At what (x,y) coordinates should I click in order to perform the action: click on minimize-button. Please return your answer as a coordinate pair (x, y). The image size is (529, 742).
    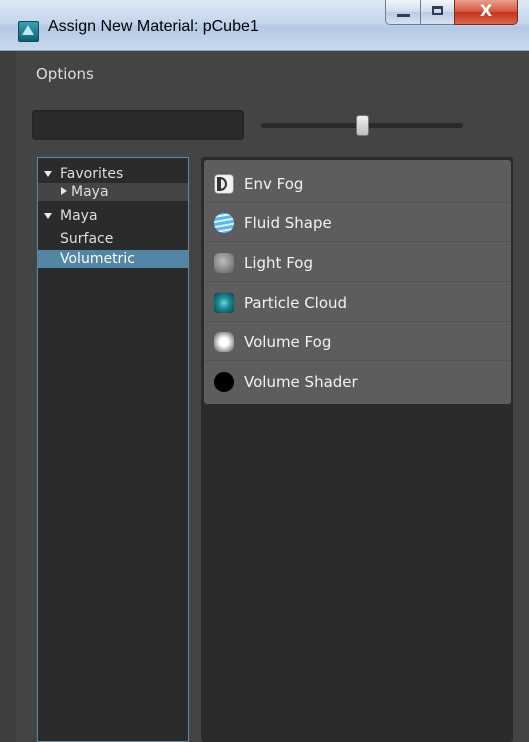
    Looking at the image, I should click on (403, 12).